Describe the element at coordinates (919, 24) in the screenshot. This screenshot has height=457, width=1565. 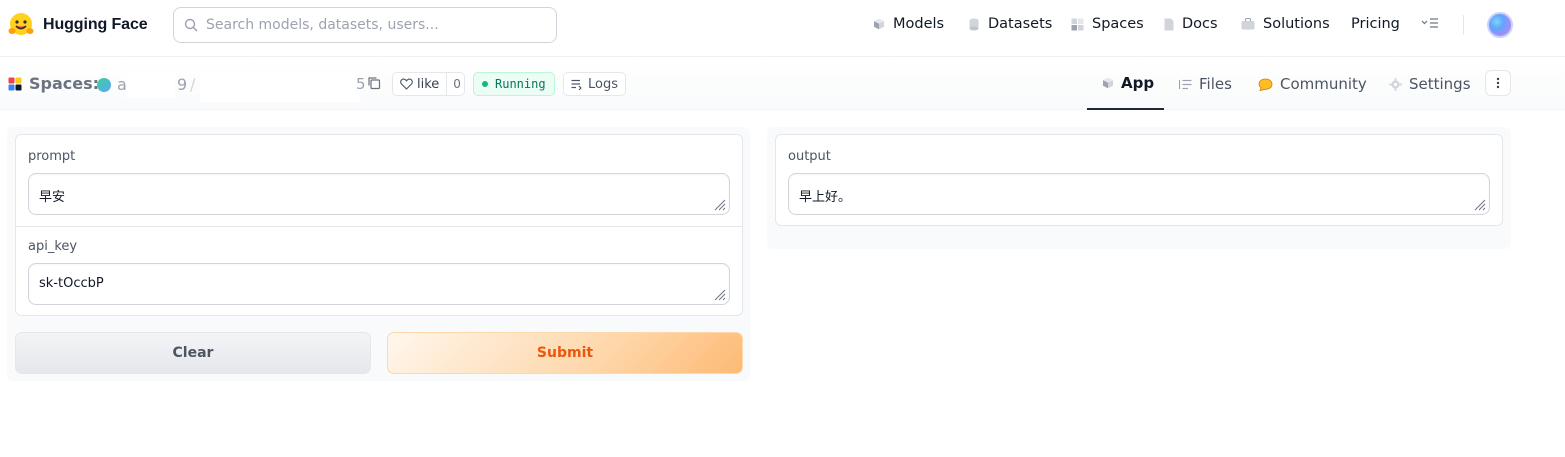
I see `nav-models-label: Models` at that location.